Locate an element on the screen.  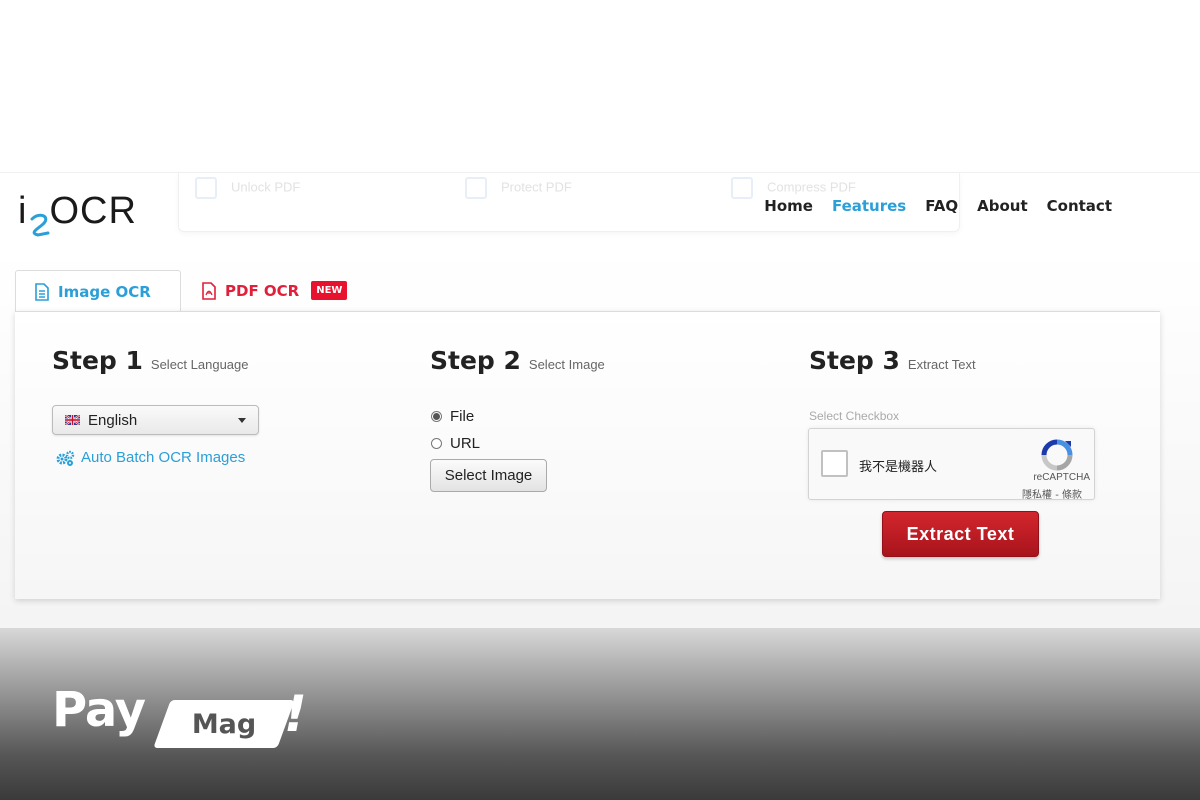
step-1-subtitle: Select Language is located at coordinates (199, 364).